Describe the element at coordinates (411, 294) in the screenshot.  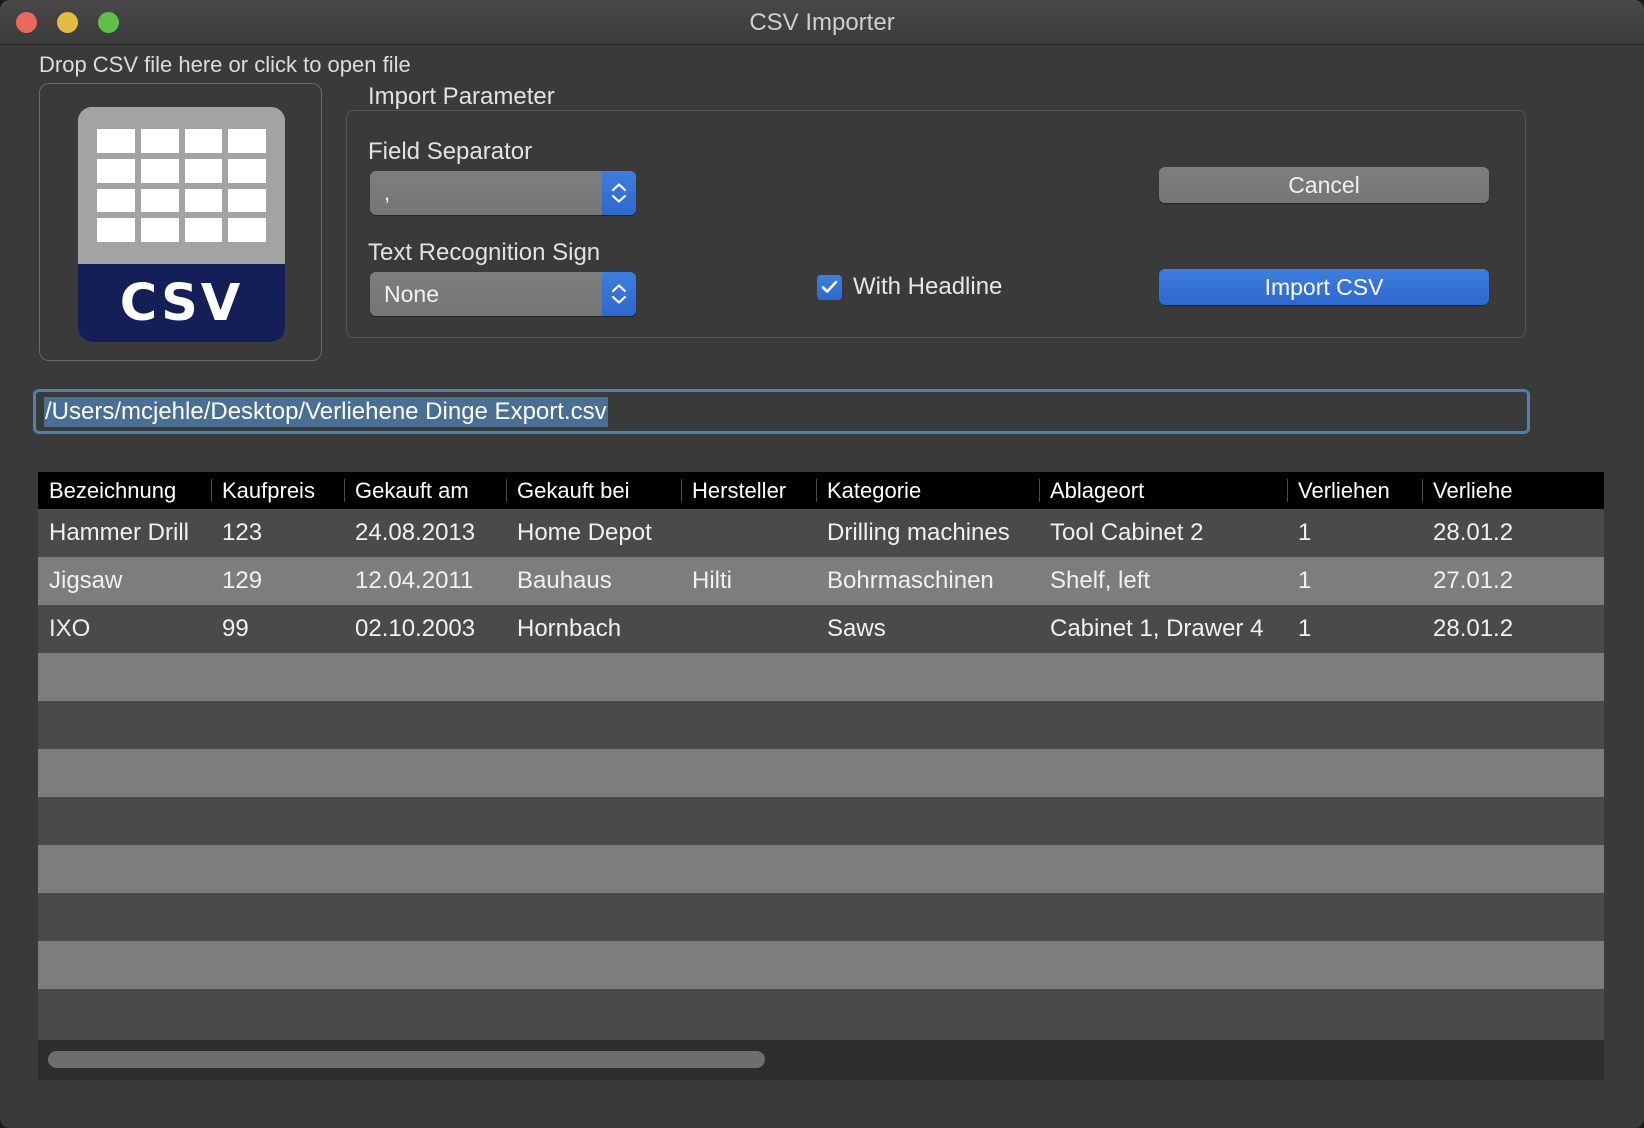
I see `text-recognition-sign-value: None` at that location.